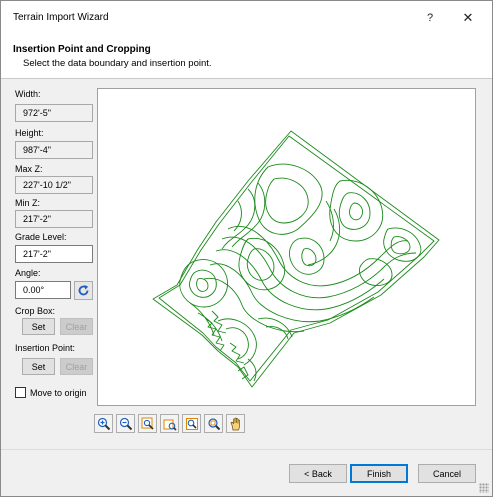  I want to click on zoom-extents-icon, so click(191, 423).